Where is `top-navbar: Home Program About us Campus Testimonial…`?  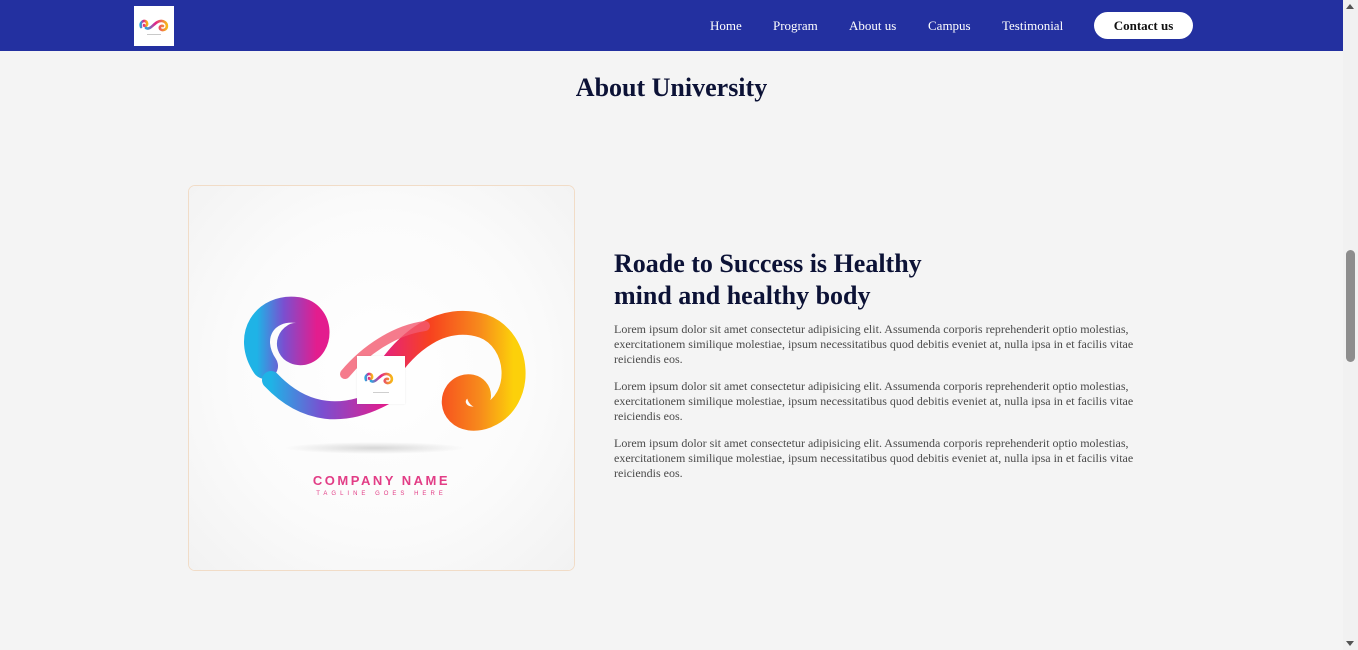
top-navbar: Home Program About us Campus Testimonial… is located at coordinates (671, 25).